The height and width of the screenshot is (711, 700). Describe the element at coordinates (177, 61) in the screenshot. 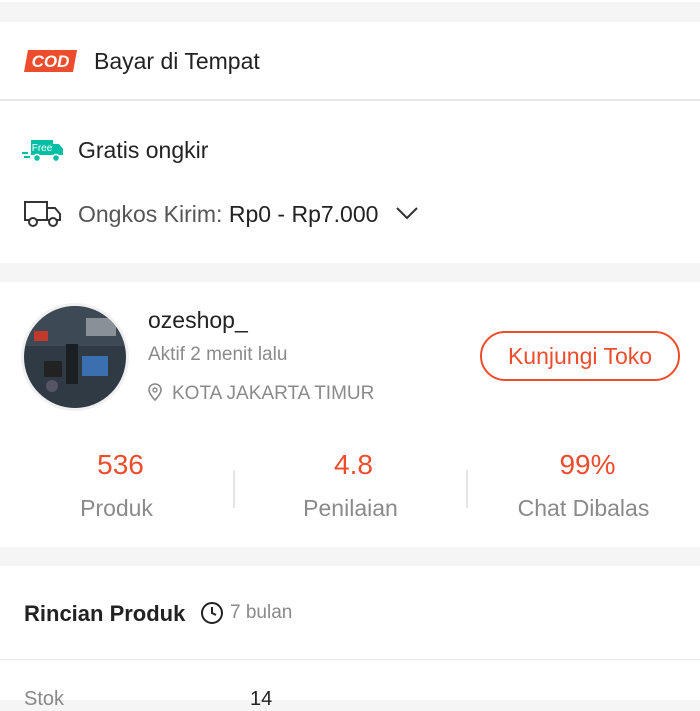

I see `cod-label: Bayar di Tempat` at that location.